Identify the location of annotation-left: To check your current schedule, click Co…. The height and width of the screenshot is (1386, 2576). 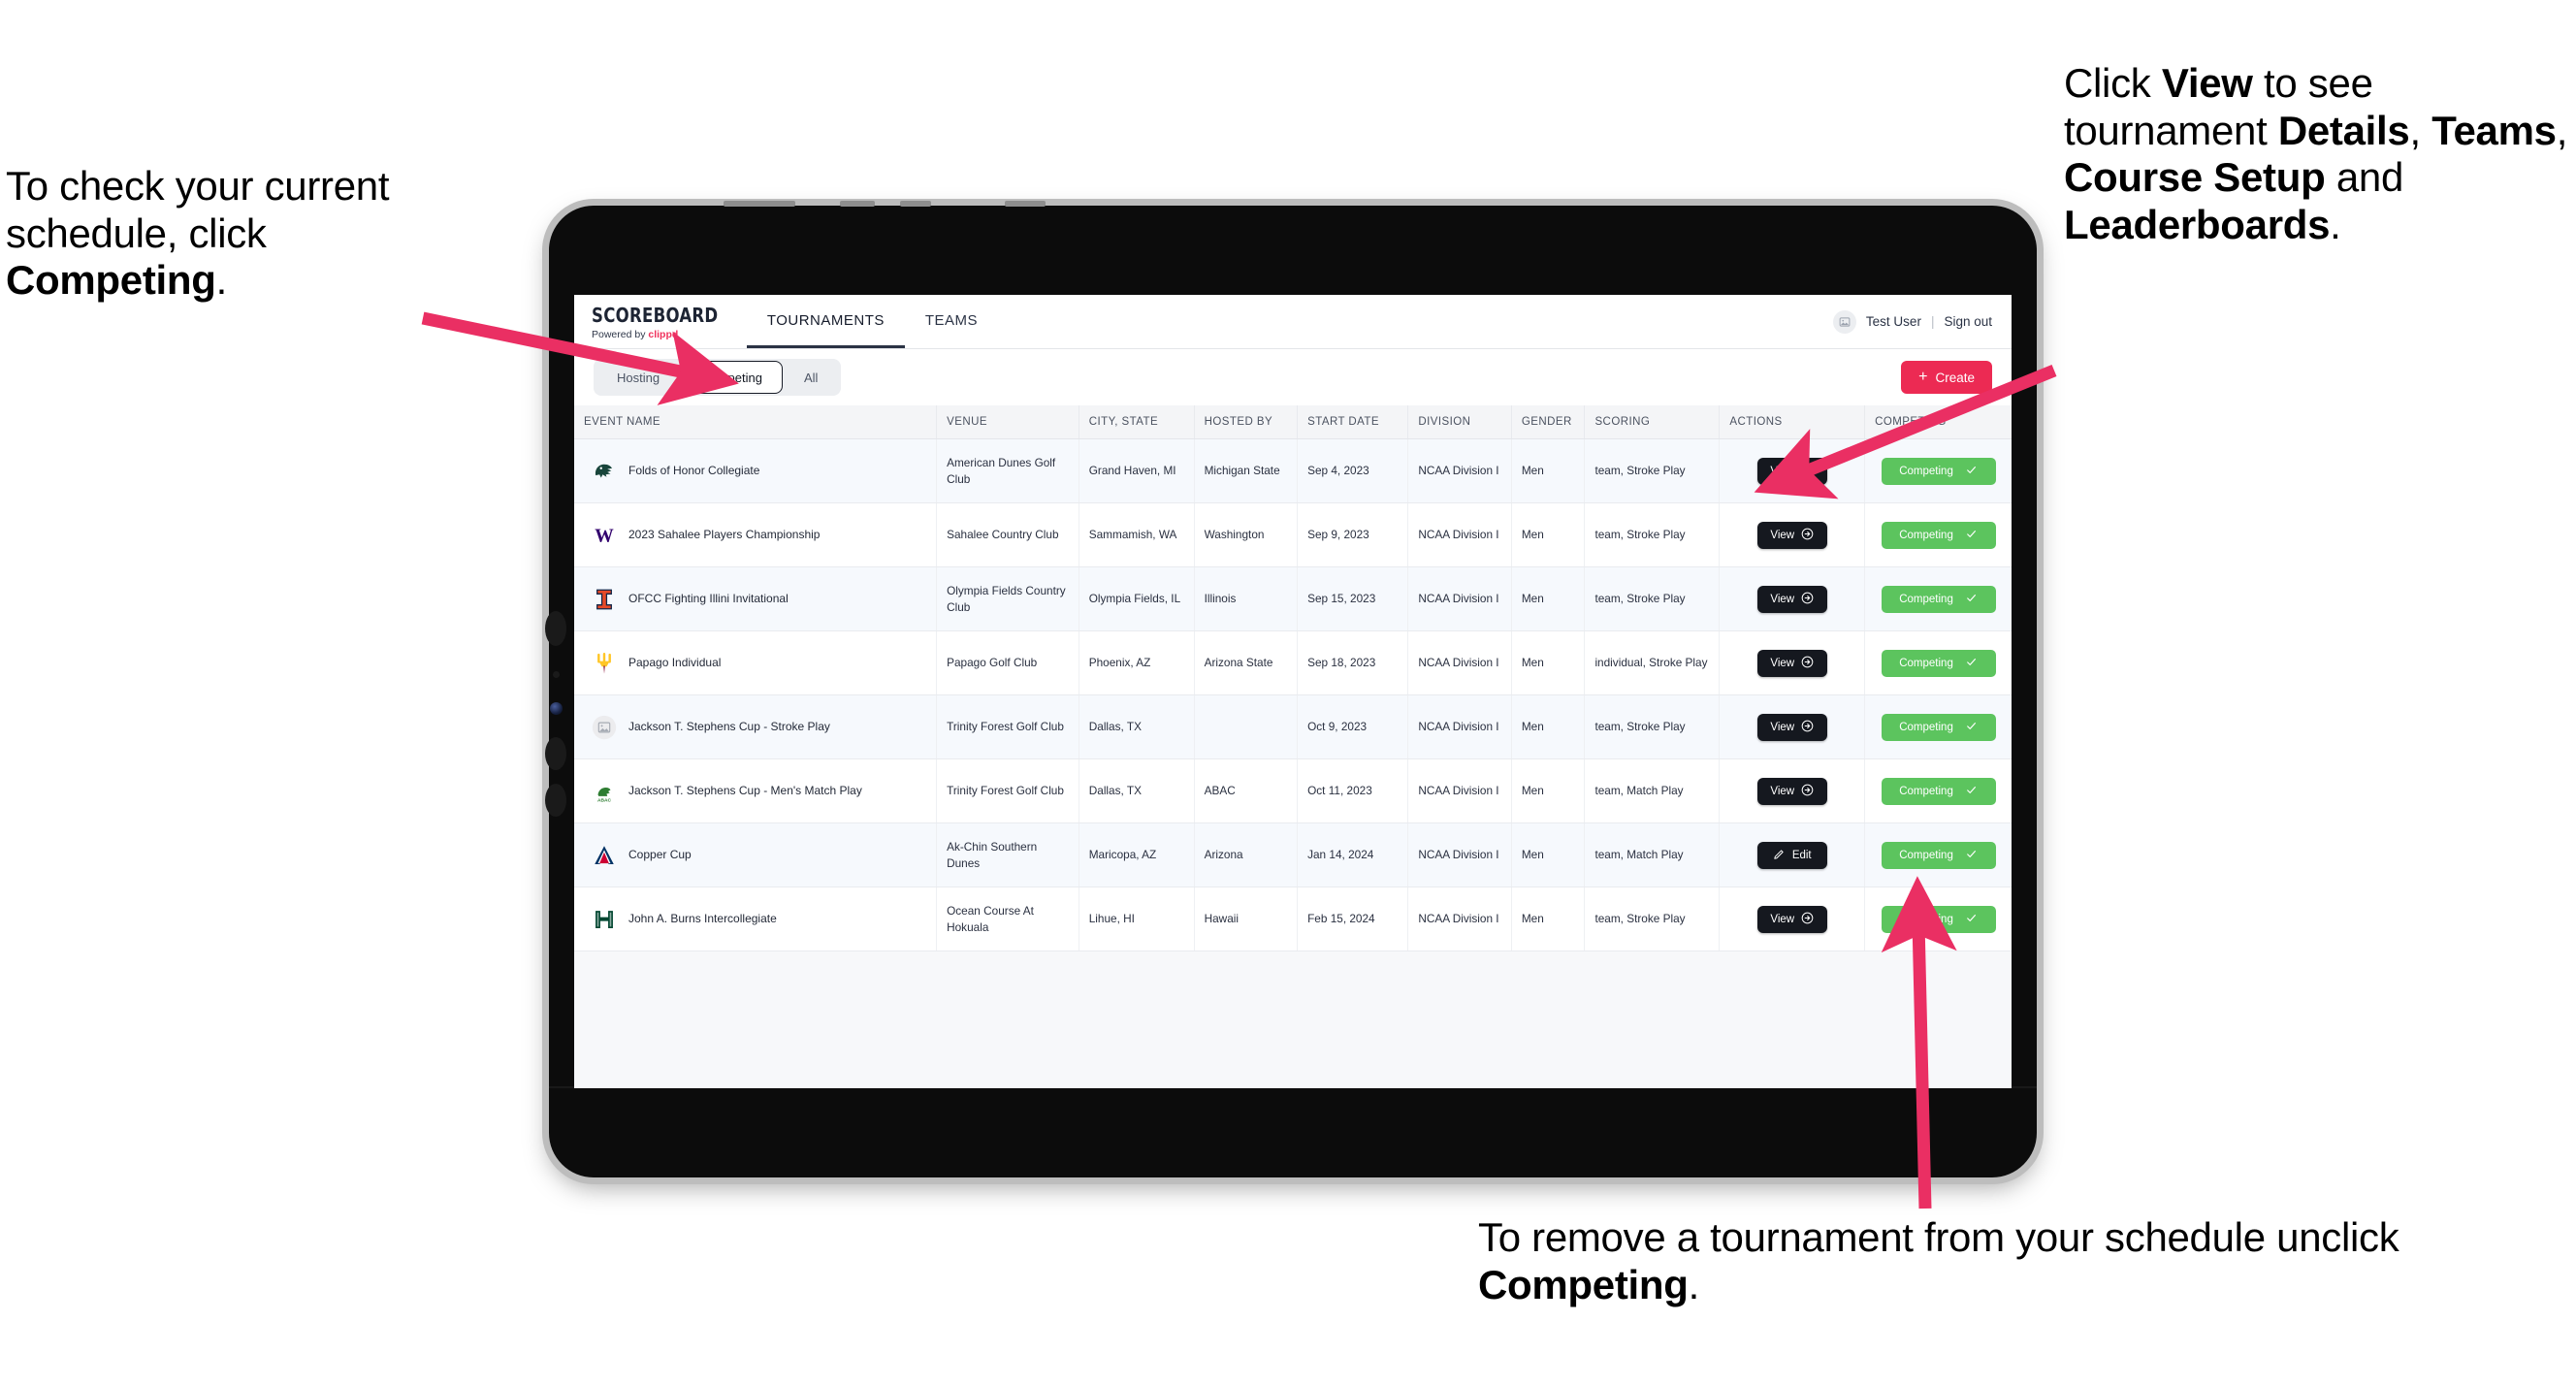
(234, 234).